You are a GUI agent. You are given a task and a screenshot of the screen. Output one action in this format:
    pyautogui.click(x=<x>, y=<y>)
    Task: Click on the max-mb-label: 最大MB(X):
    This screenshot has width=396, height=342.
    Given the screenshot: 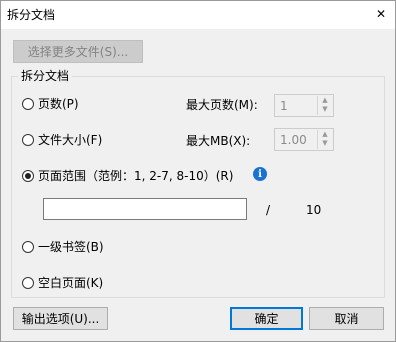 What is the action you would take?
    pyautogui.click(x=218, y=141)
    